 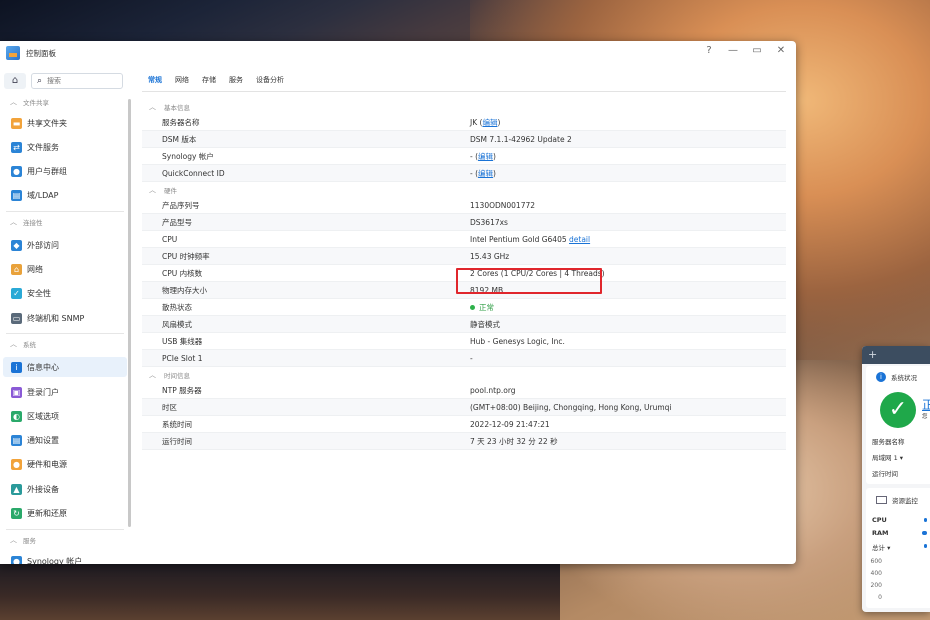 I want to click on status-lan-label: 局域网 1 ▾, so click(x=887, y=457).